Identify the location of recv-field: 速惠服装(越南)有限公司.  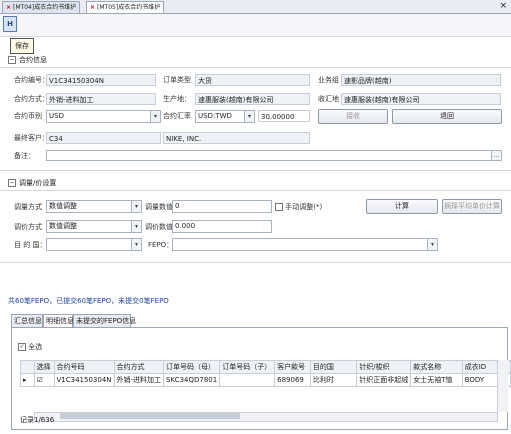
(421, 99).